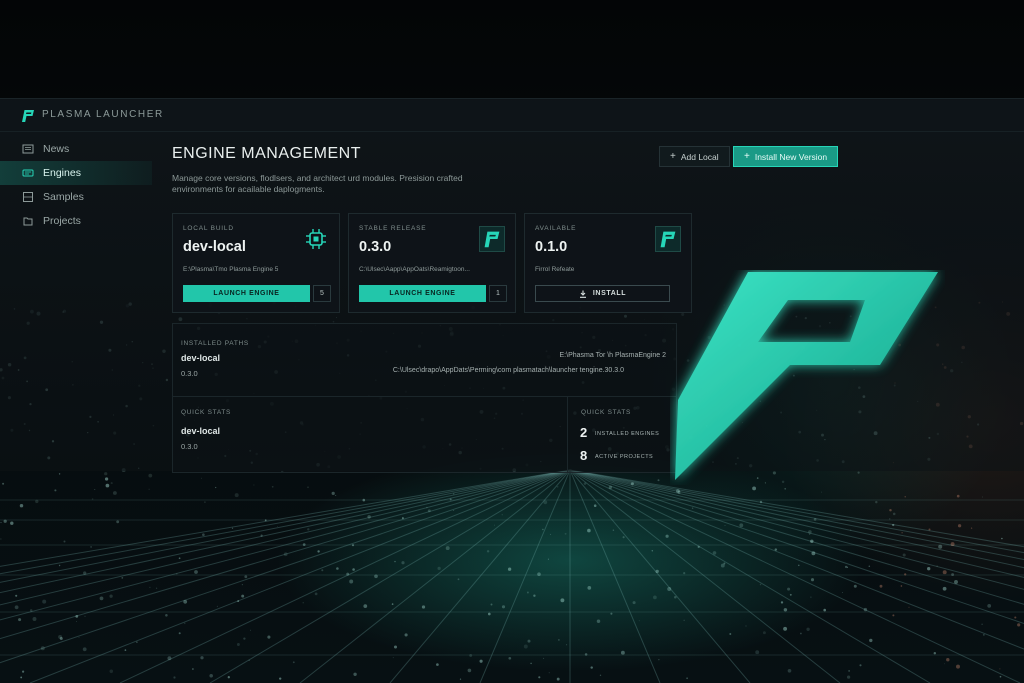  What do you see at coordinates (189, 373) in the screenshot?
I see `installed-engine-version: 0.3.0` at bounding box center [189, 373].